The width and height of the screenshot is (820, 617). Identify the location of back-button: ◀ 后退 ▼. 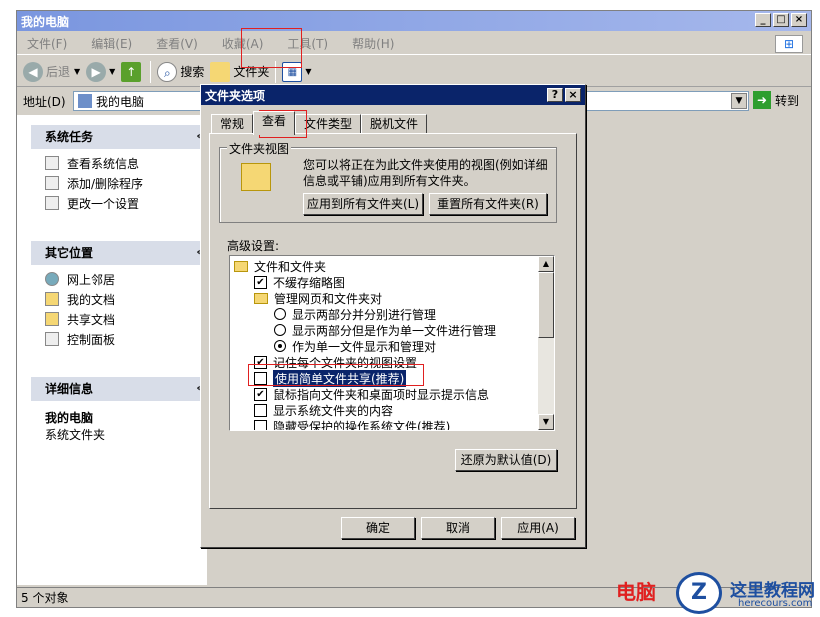
(51, 72).